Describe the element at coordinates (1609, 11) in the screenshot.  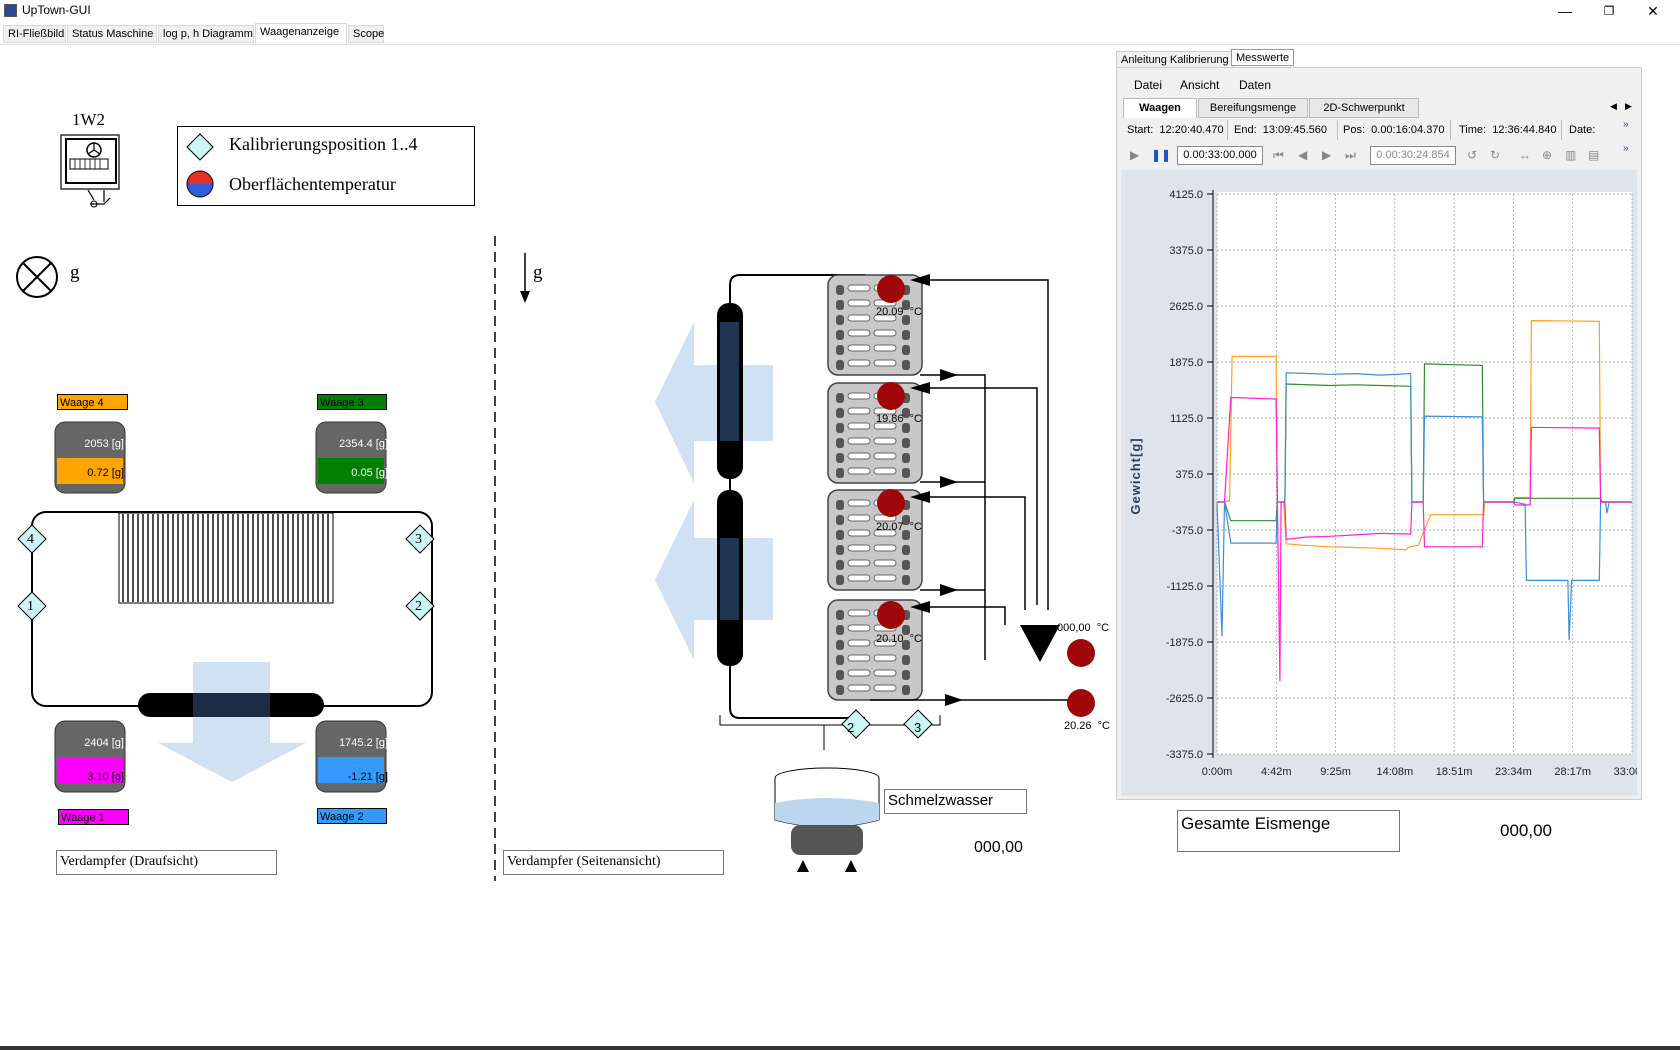
I see `maximize-button: ❐` at that location.